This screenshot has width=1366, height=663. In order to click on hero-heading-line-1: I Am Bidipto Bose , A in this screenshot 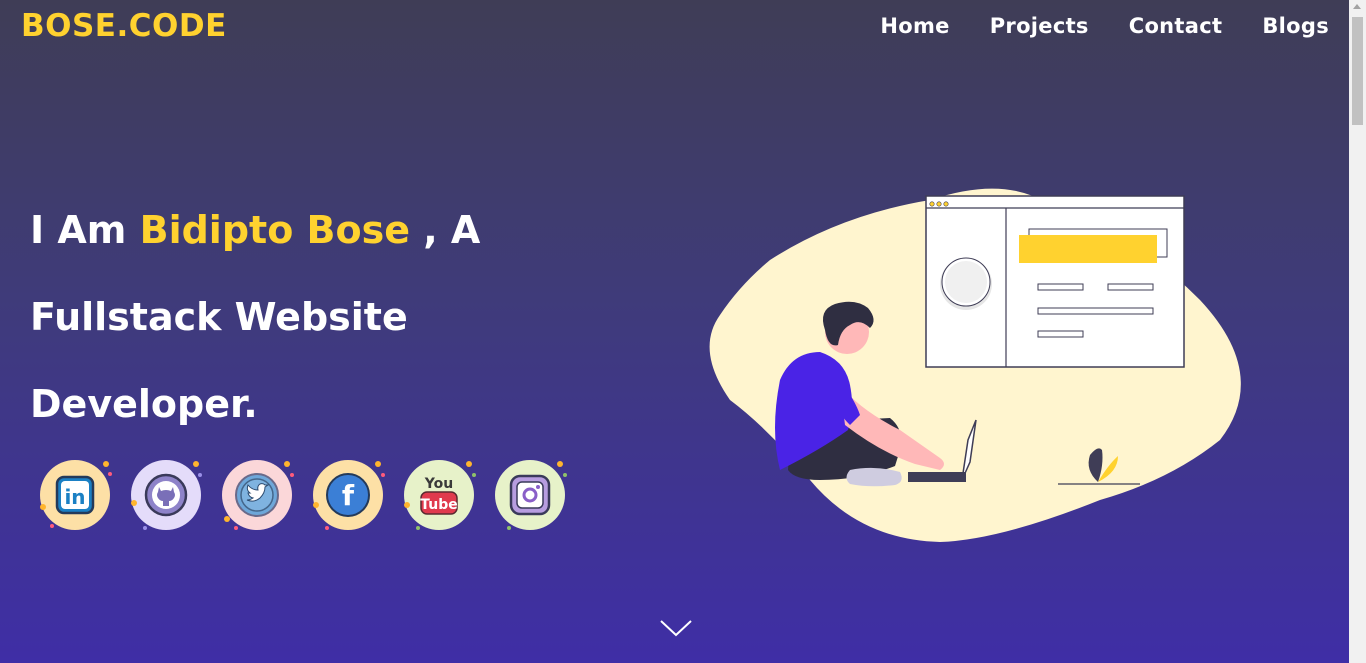, I will do `click(255, 230)`.